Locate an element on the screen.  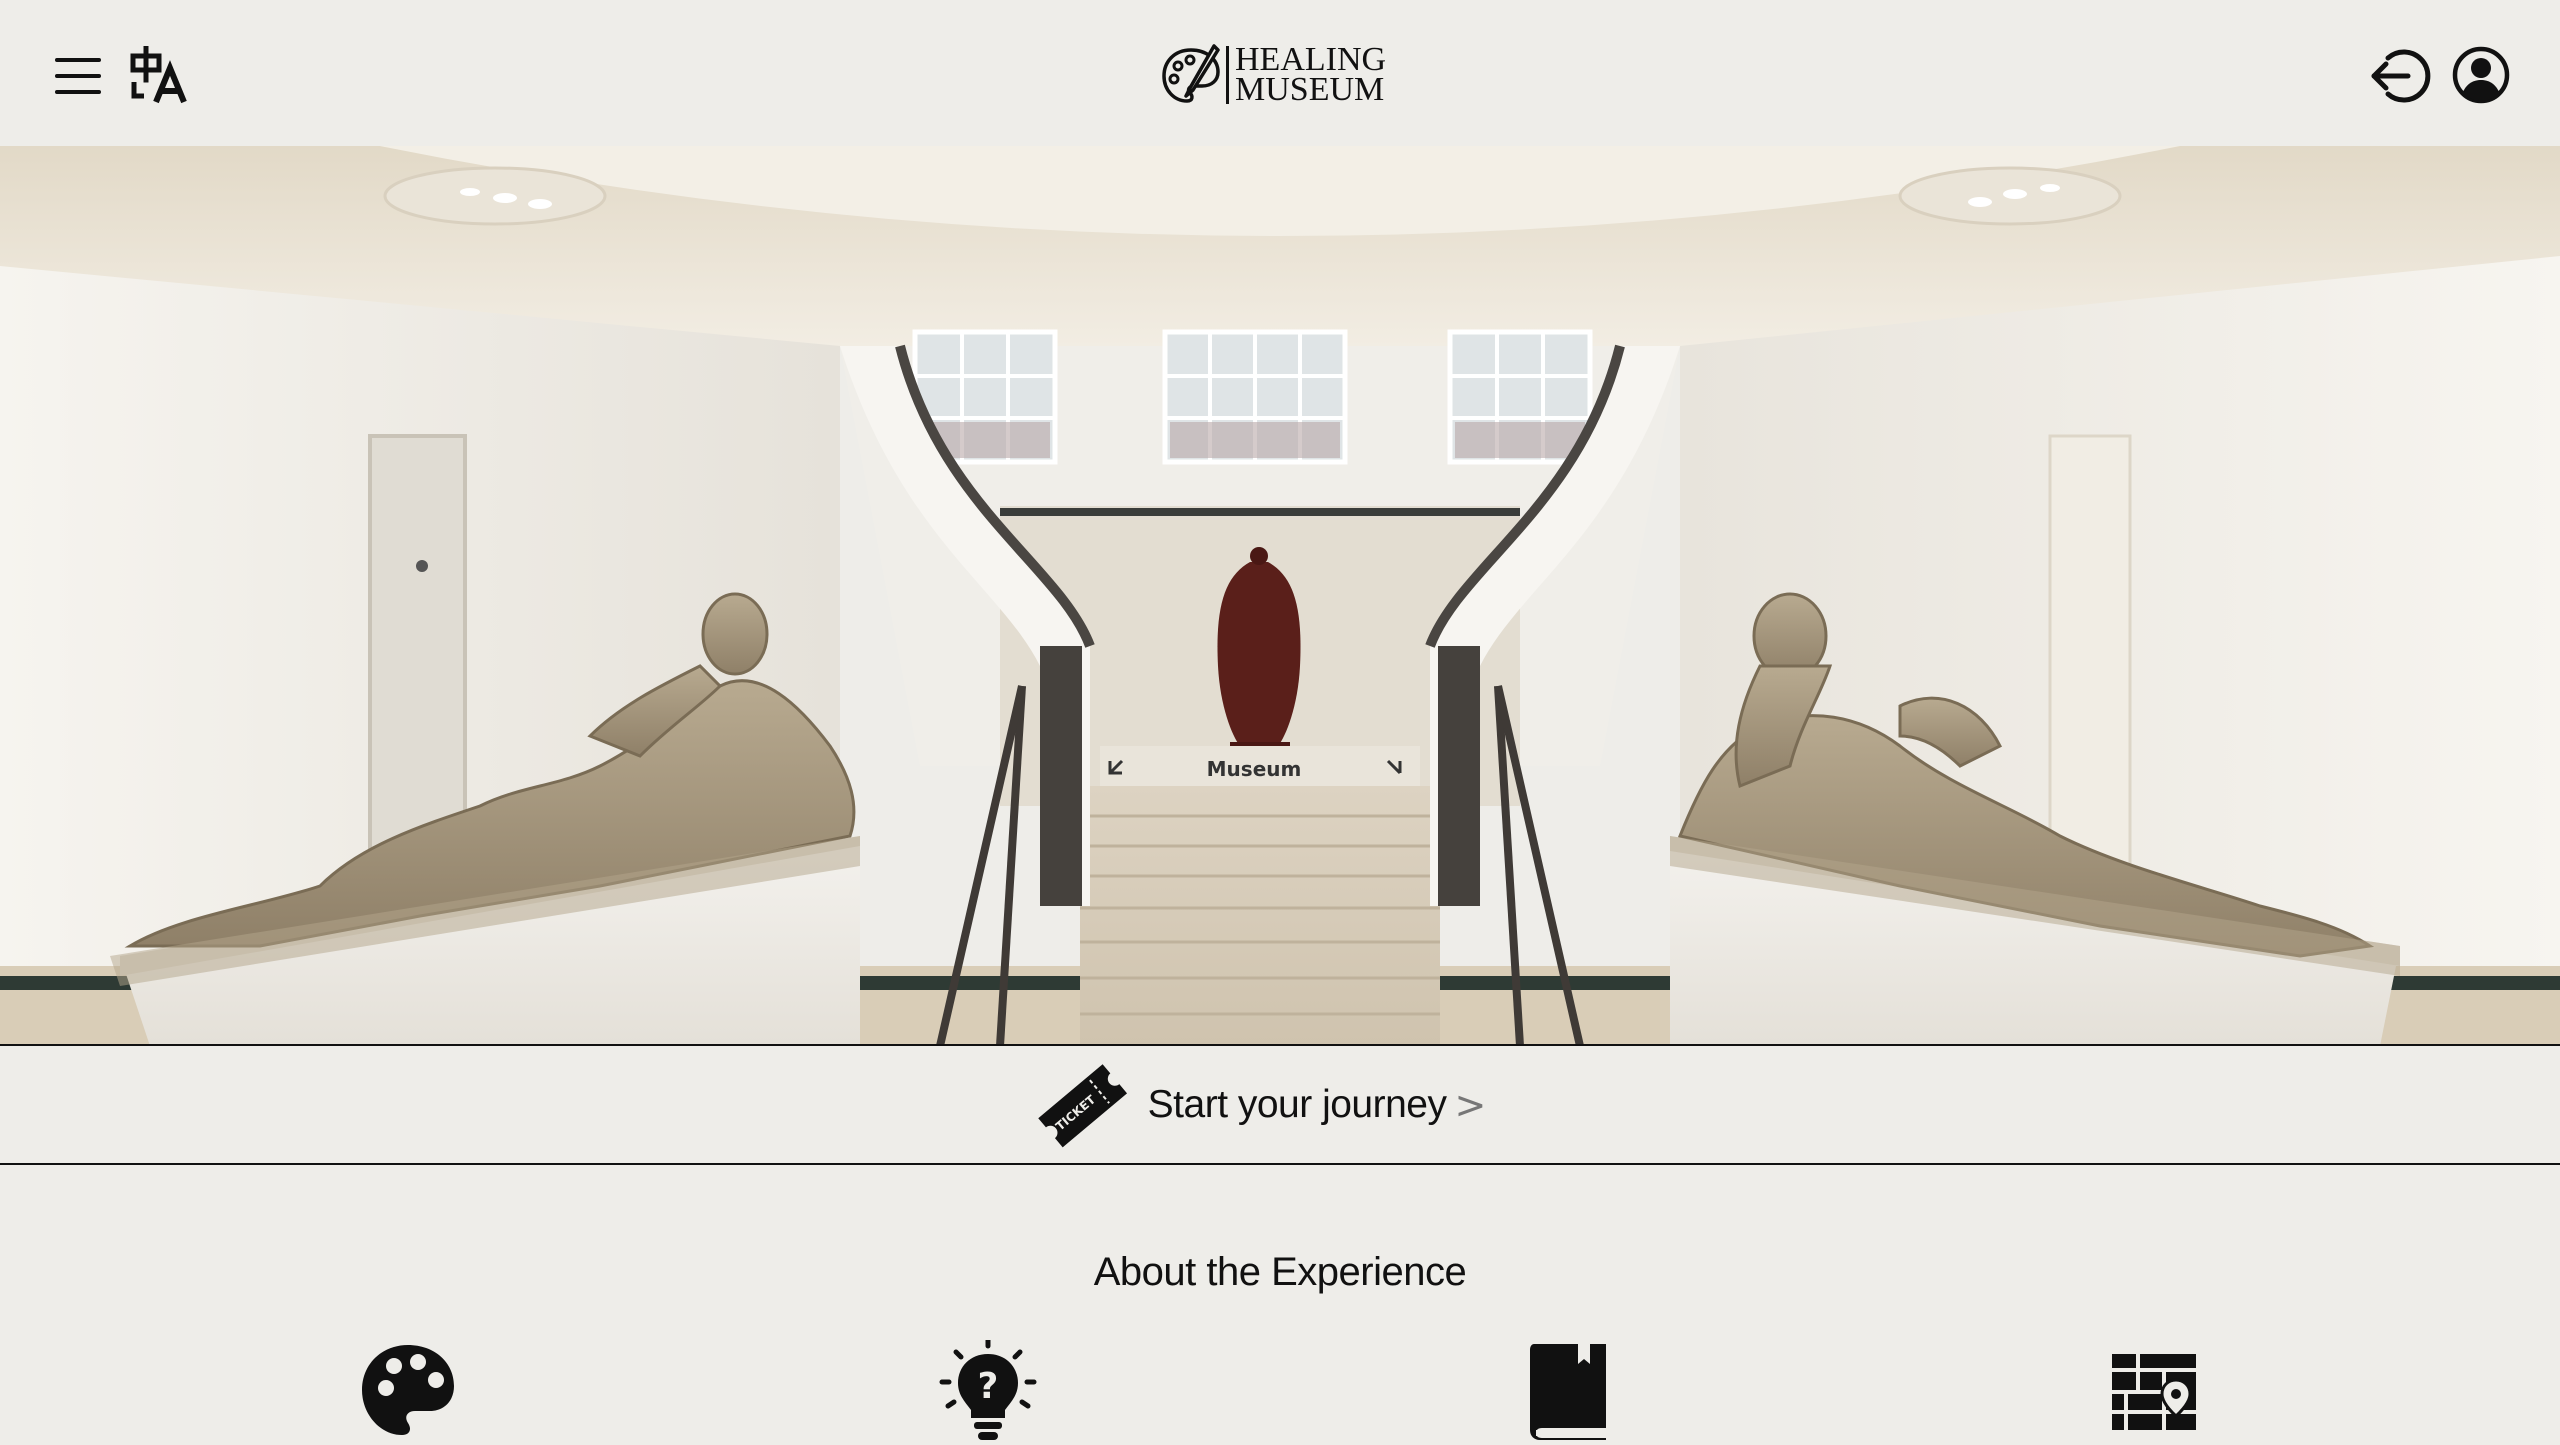
hamburger-menu-icon is located at coordinates (78, 76).